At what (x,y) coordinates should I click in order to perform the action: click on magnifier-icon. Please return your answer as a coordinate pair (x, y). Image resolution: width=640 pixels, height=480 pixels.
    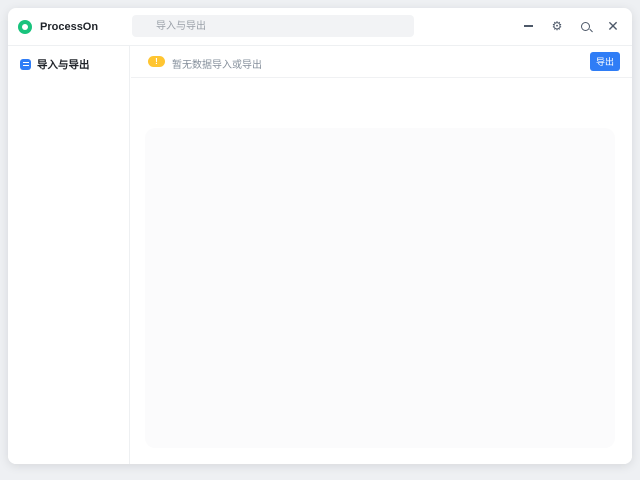
    Looking at the image, I should click on (585, 26).